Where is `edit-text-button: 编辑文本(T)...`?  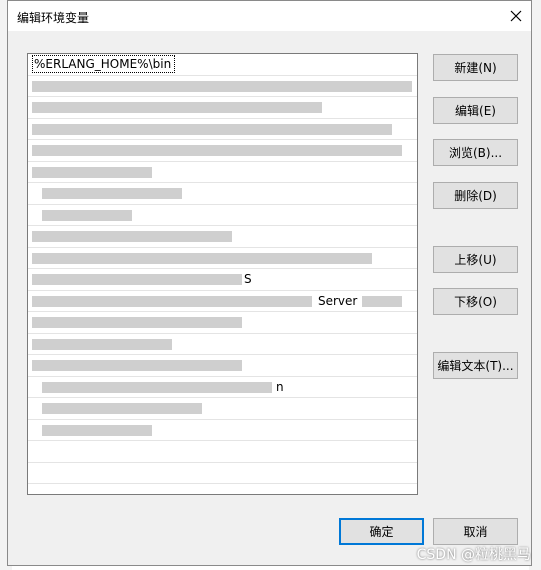
edit-text-button: 编辑文本(T)... is located at coordinates (475, 365).